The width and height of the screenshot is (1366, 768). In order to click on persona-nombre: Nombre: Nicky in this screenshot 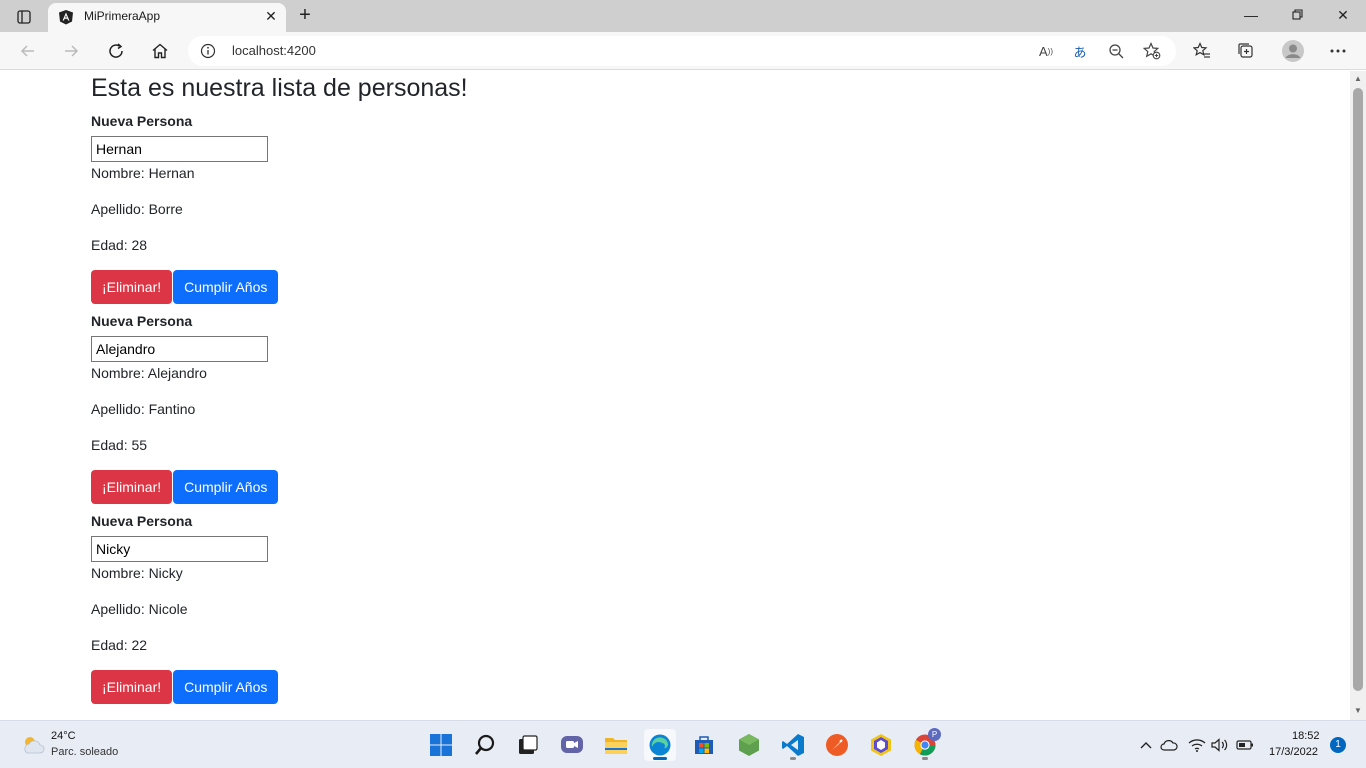, I will do `click(137, 573)`.